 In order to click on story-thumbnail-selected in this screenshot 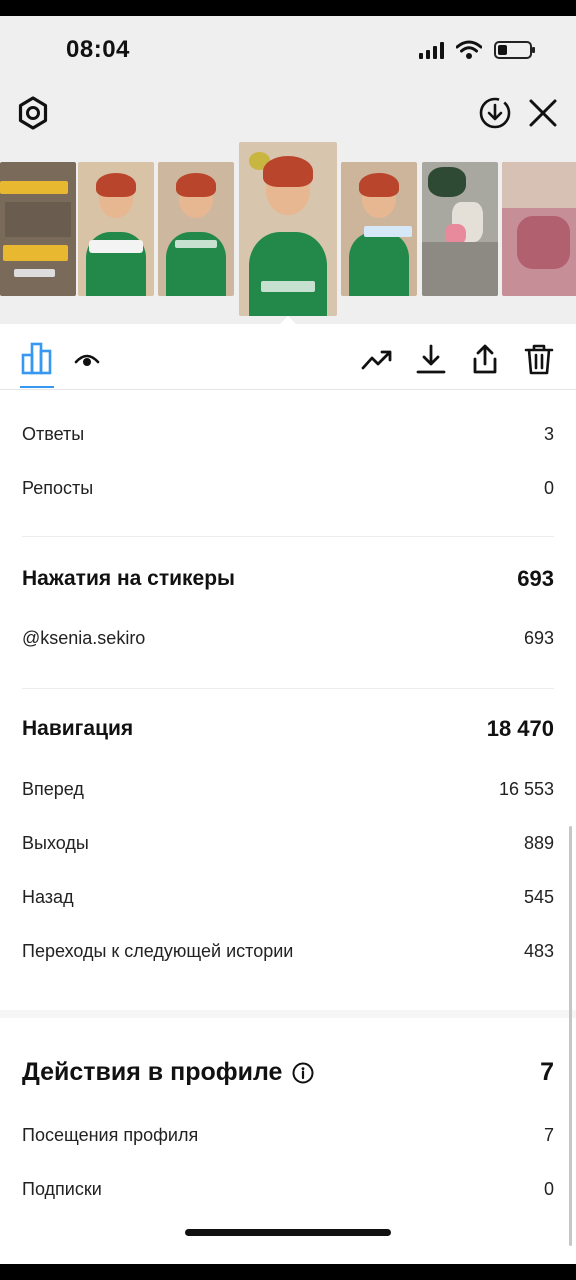, I will do `click(288, 229)`.